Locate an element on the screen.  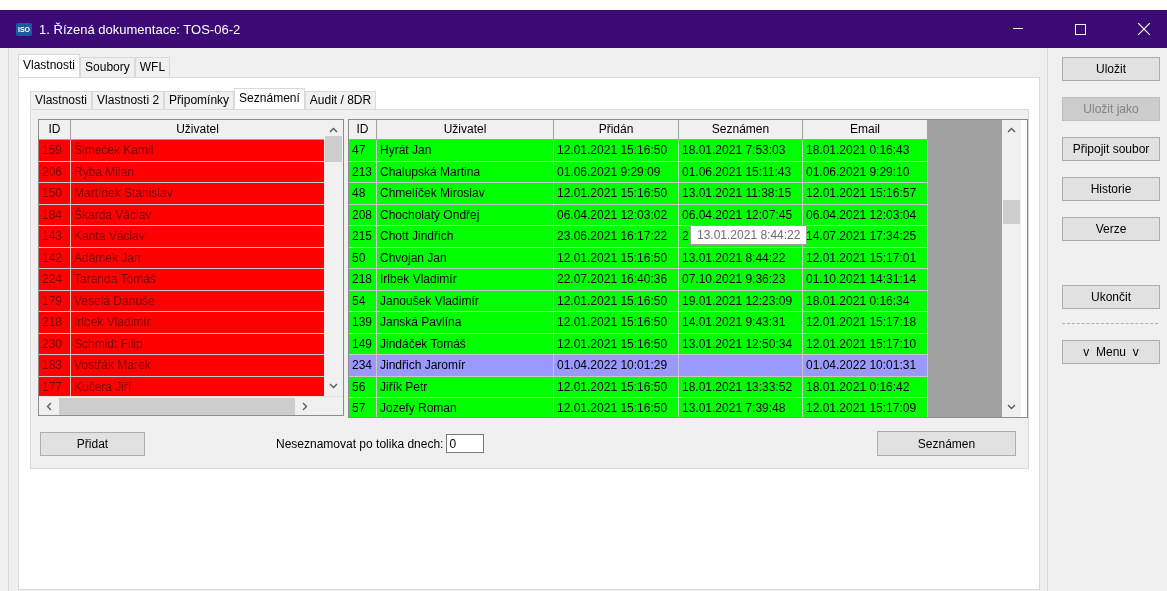
table-cell: Jiřík Petr is located at coordinates (465, 387).